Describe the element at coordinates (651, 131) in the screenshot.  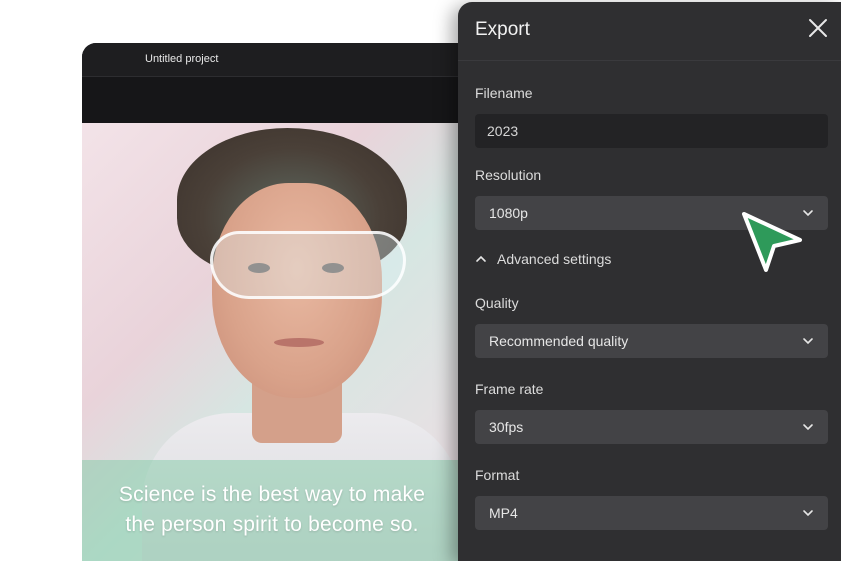
I see `filename-input: 2023` at that location.